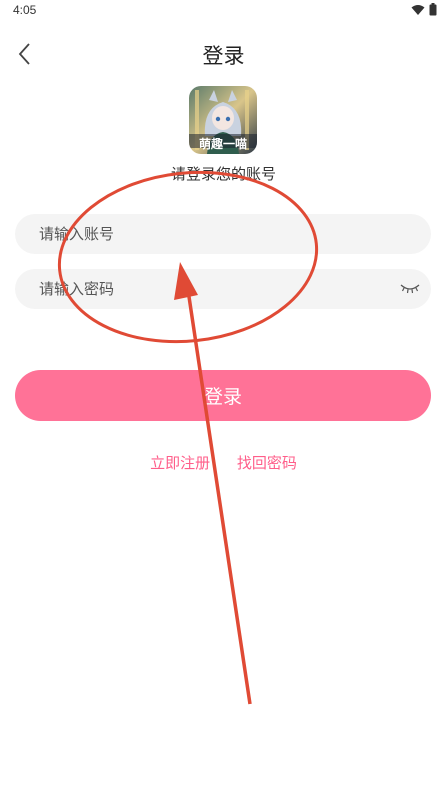 The height and width of the screenshot is (796, 447). I want to click on account-field, so click(223, 234).